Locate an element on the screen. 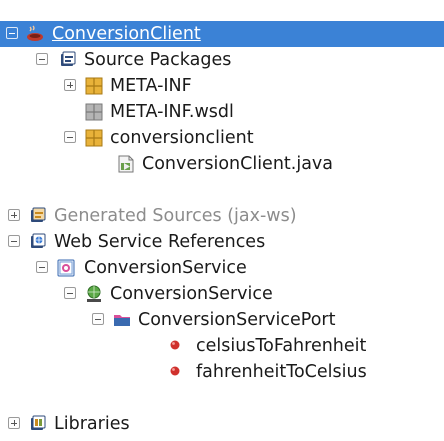  tree-node-label: fahrenheitToCelsius is located at coordinates (281, 372).